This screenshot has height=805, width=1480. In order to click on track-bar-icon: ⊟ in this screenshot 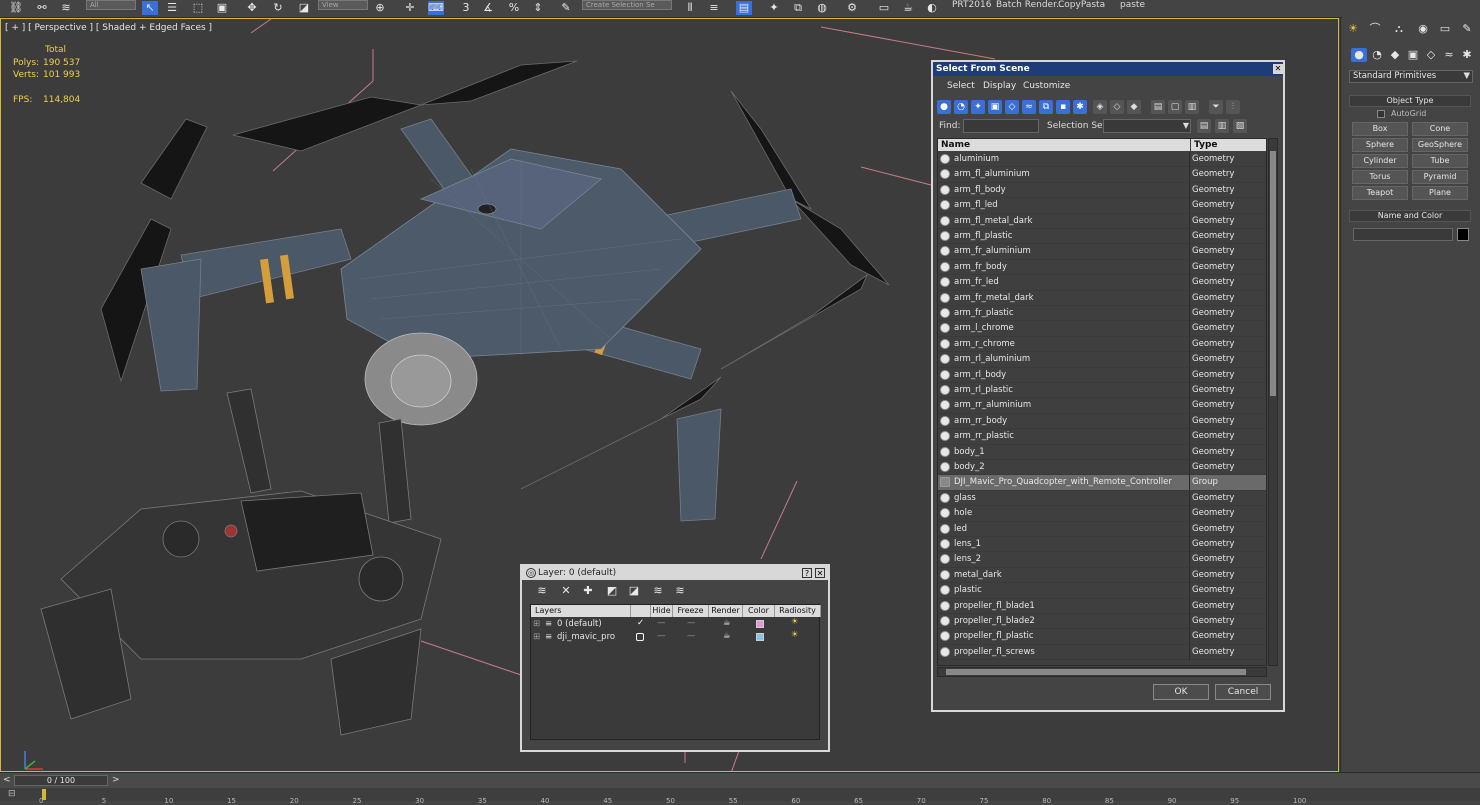, I will do `click(12, 794)`.